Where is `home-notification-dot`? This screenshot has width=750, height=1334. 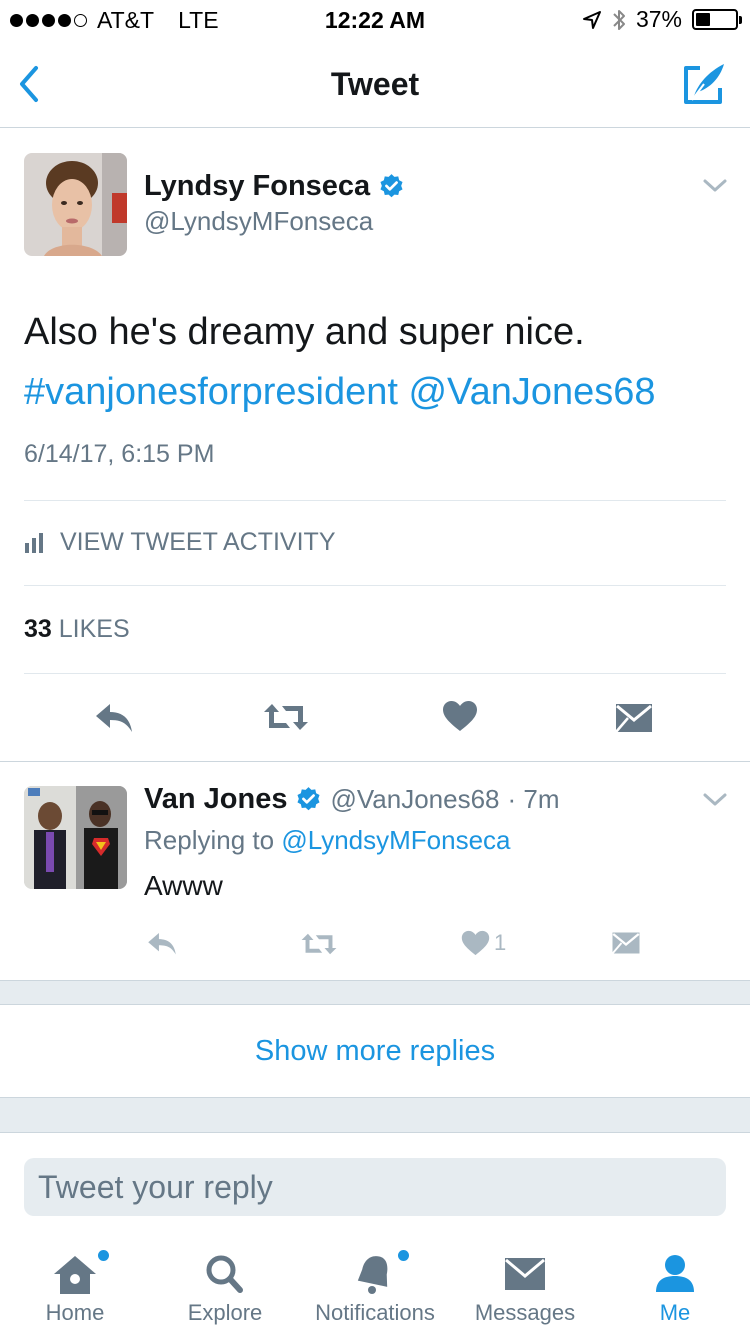
home-notification-dot is located at coordinates (103, 1255).